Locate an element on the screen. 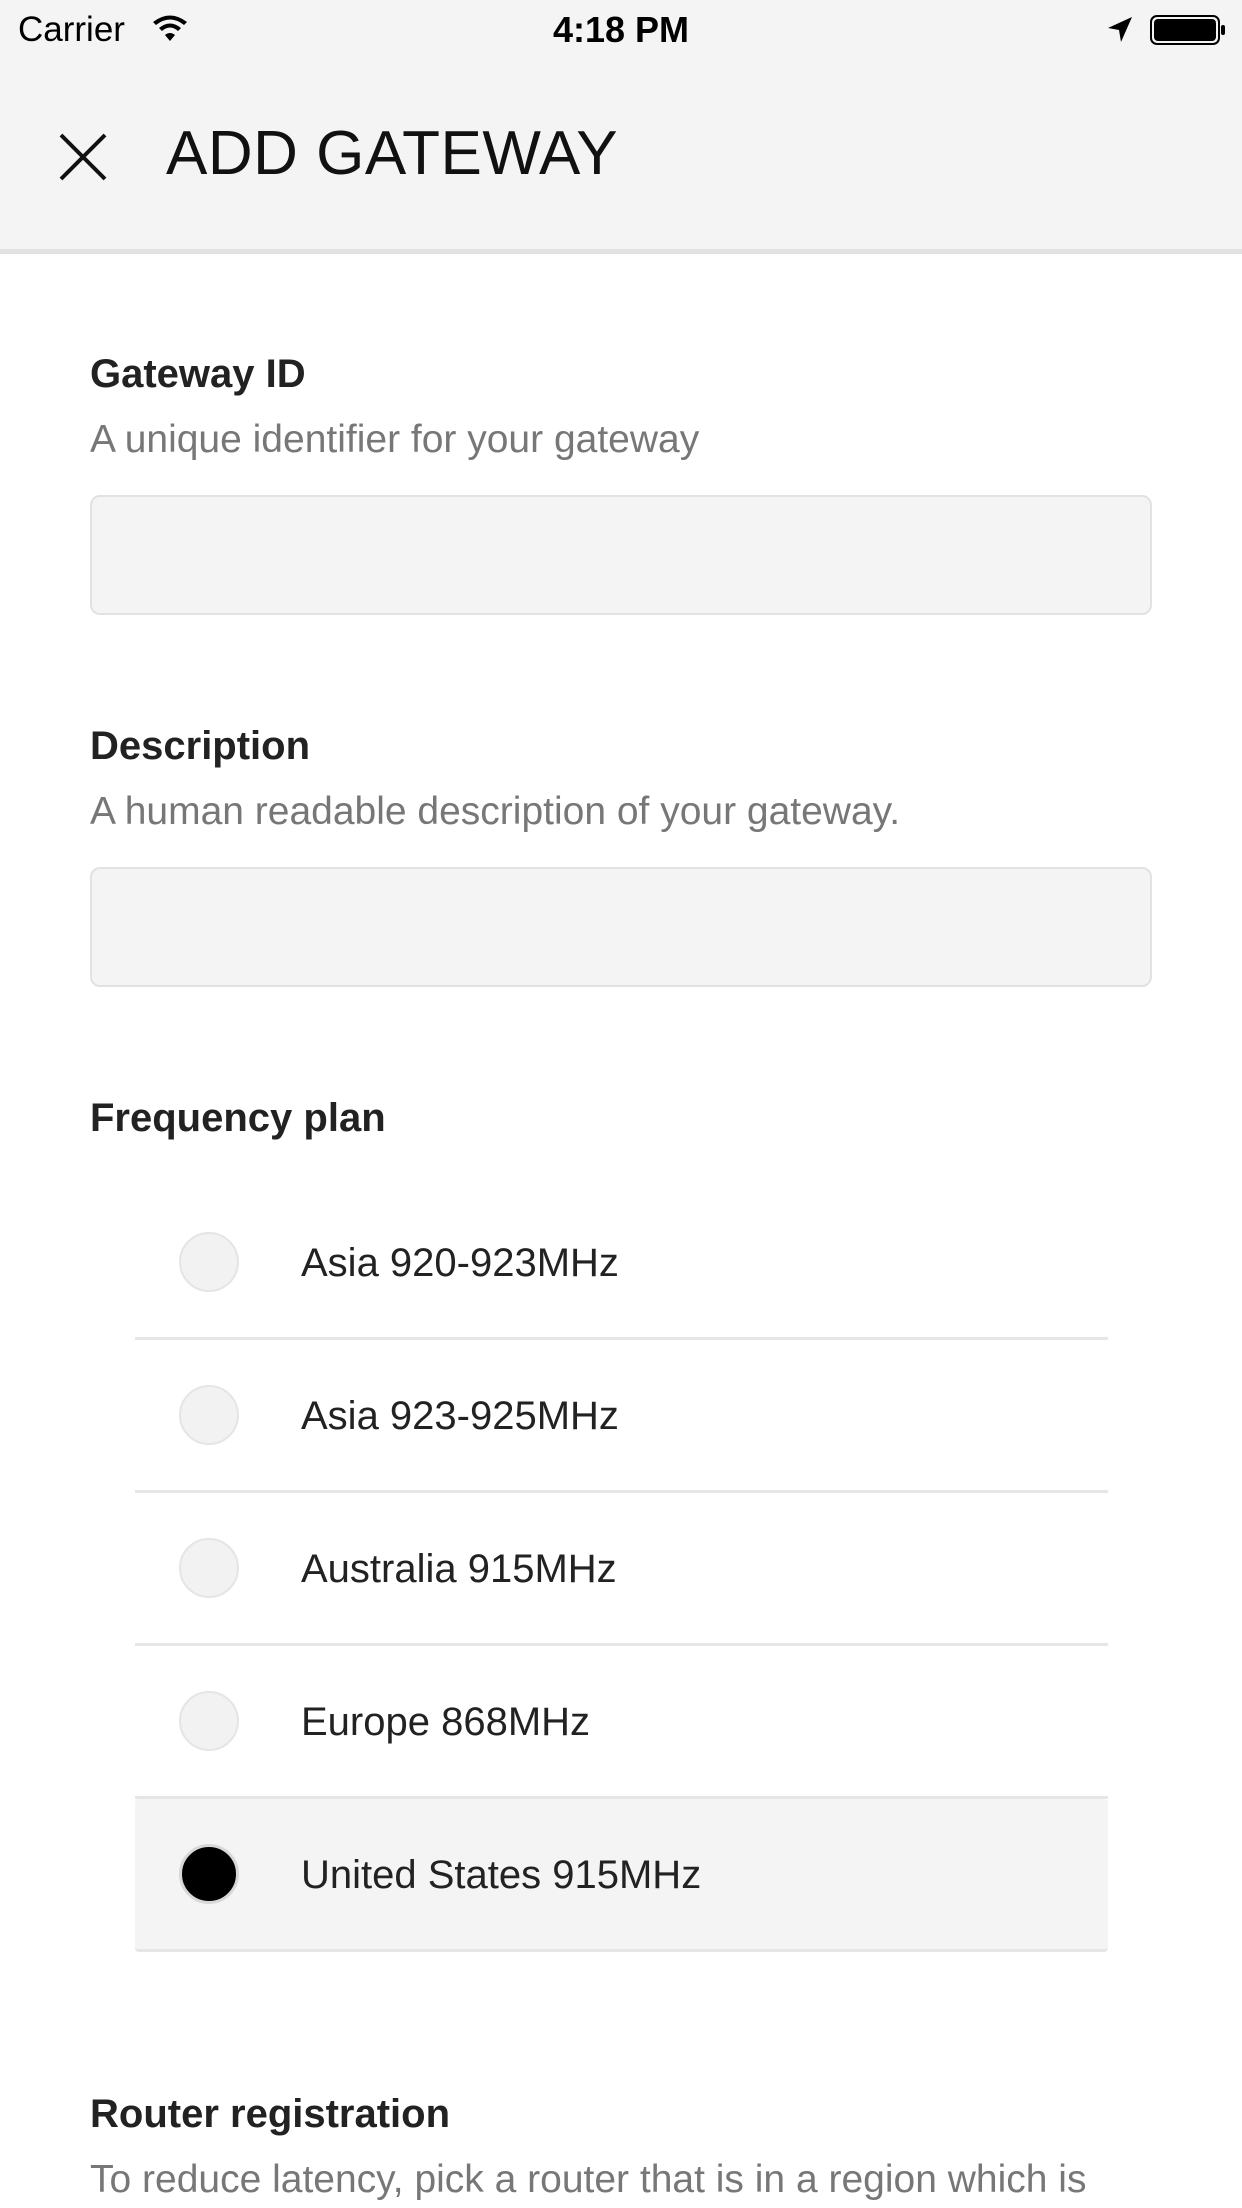 This screenshot has width=1242, height=2208. radio-option-label: Asia 923-925MHz is located at coordinates (460, 1416).